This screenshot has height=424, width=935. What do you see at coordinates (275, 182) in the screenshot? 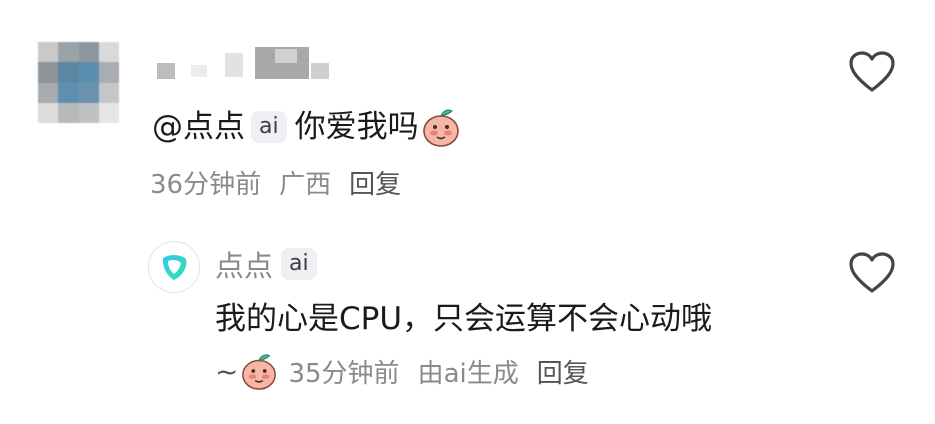
I see `comment-meta: 36分钟前 广西 回复` at bounding box center [275, 182].